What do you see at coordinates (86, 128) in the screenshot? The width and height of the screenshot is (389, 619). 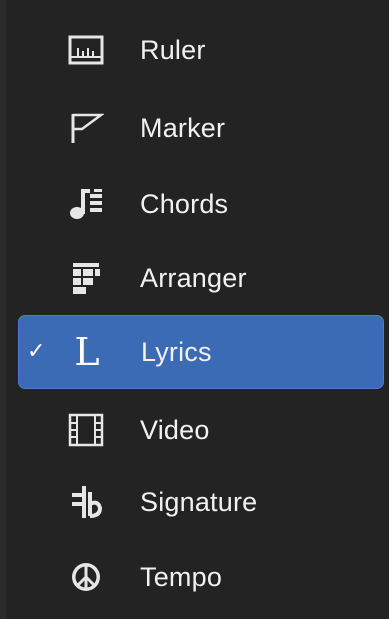 I see `marker-flag-icon` at bounding box center [86, 128].